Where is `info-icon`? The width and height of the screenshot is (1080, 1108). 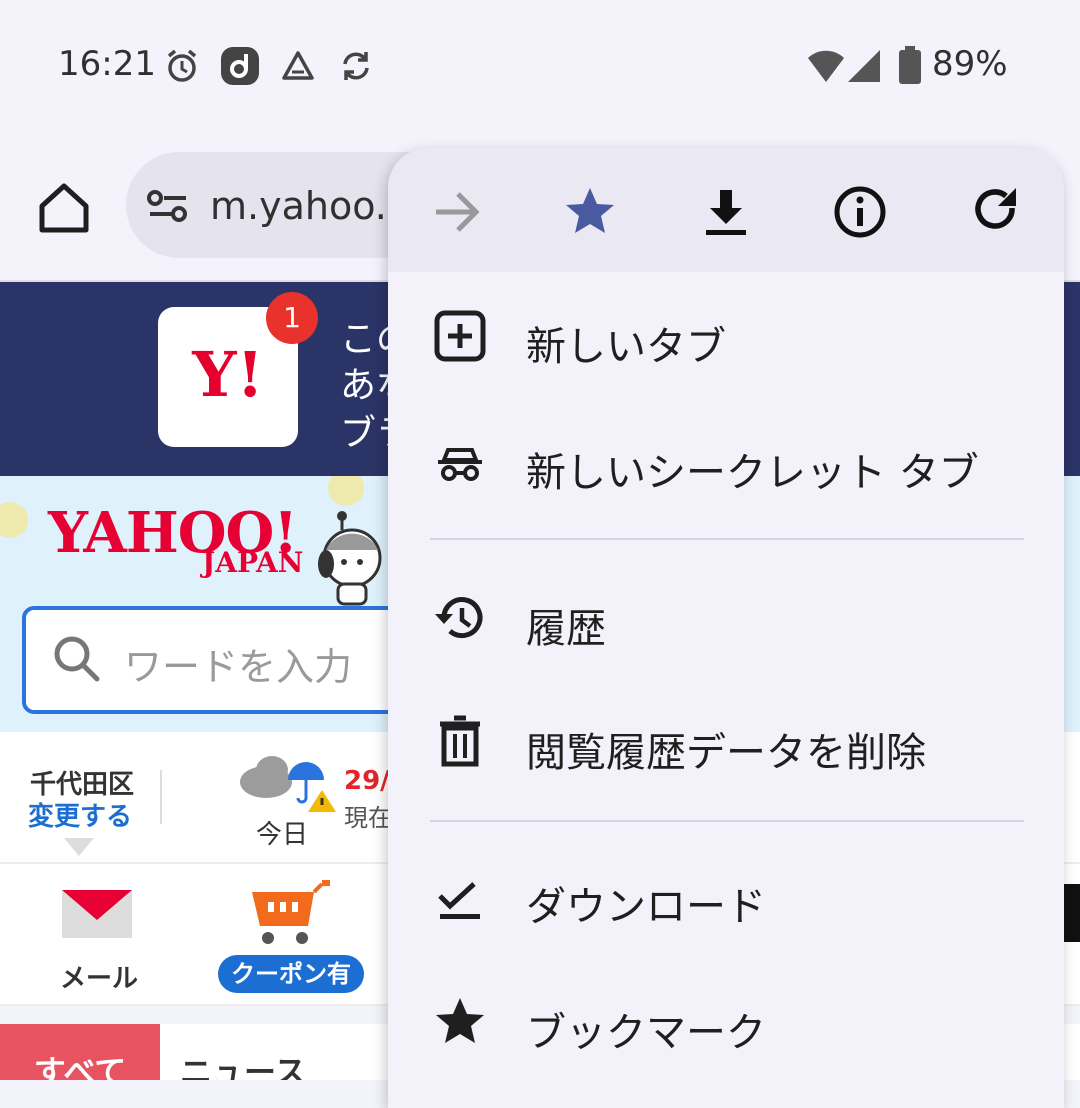
info-icon is located at coordinates (860, 212).